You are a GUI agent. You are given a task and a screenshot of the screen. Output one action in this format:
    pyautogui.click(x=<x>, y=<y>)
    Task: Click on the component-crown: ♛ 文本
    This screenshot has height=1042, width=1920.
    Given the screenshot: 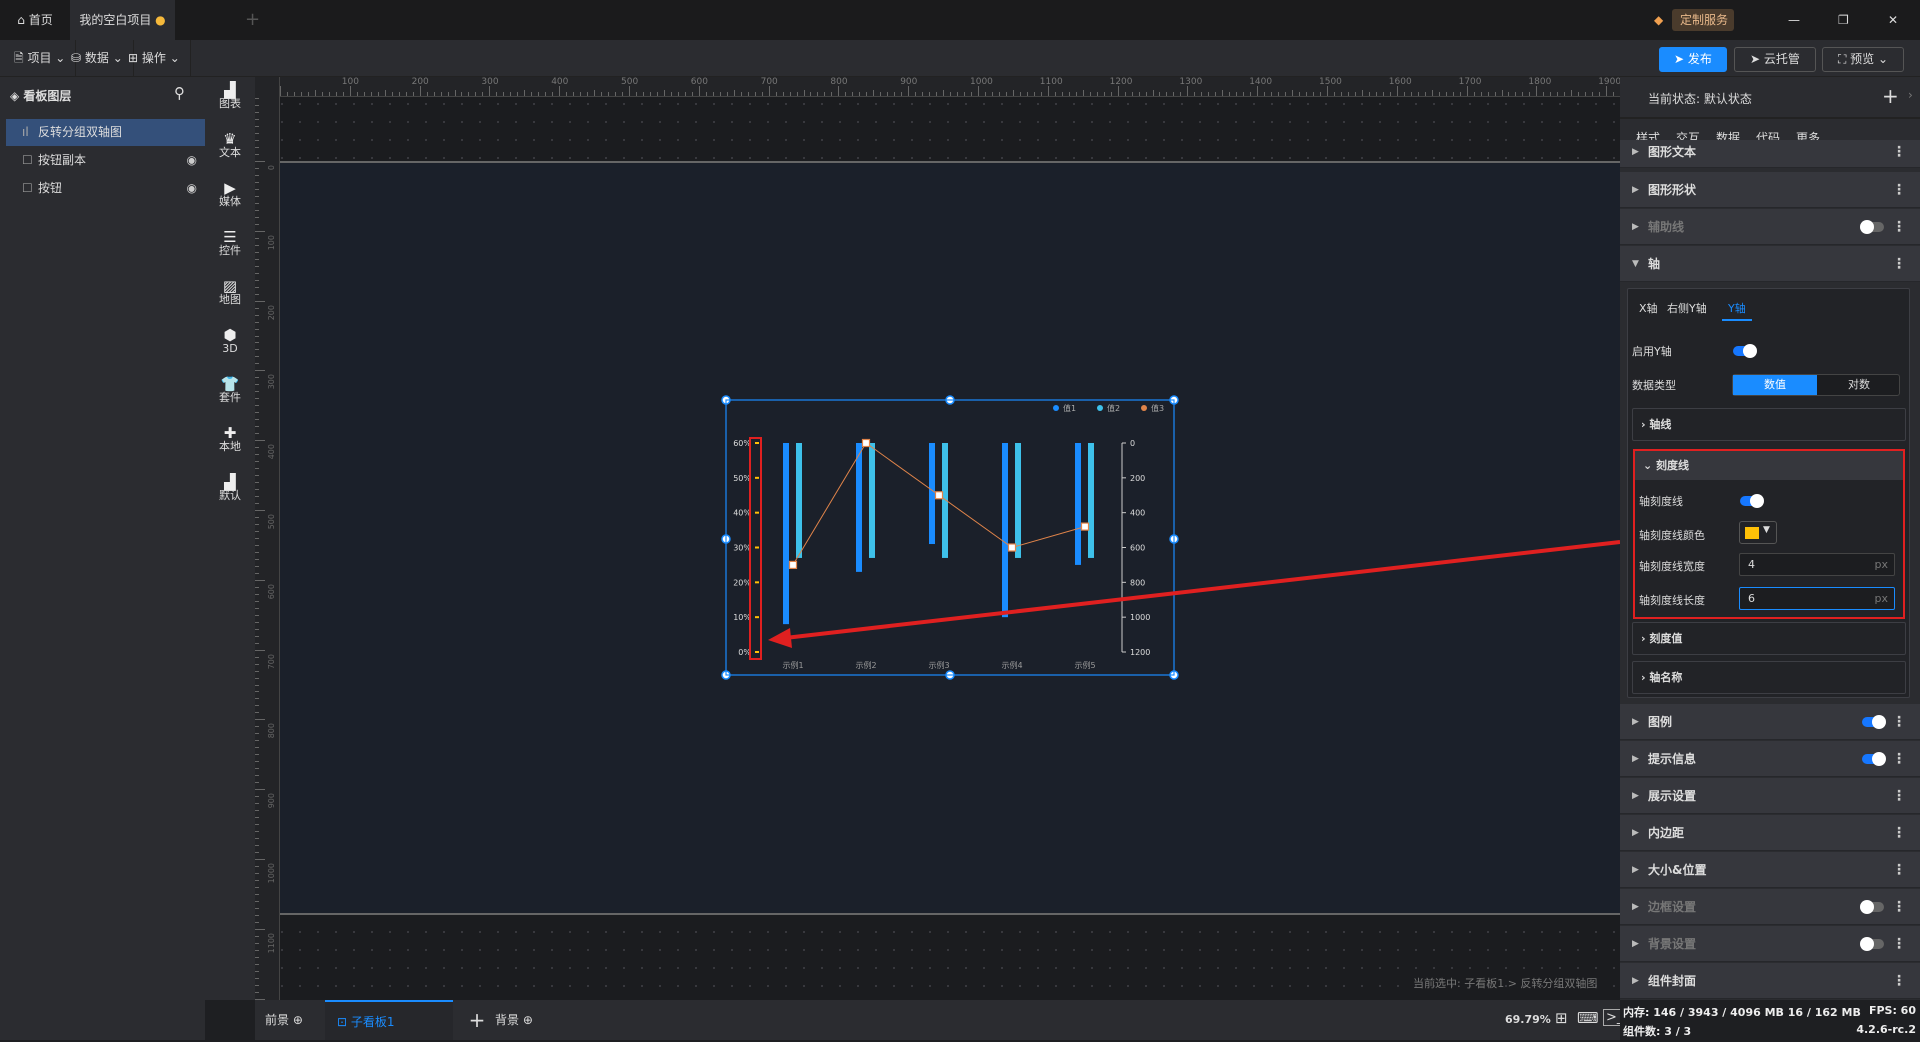 What is the action you would take?
    pyautogui.click(x=230, y=146)
    